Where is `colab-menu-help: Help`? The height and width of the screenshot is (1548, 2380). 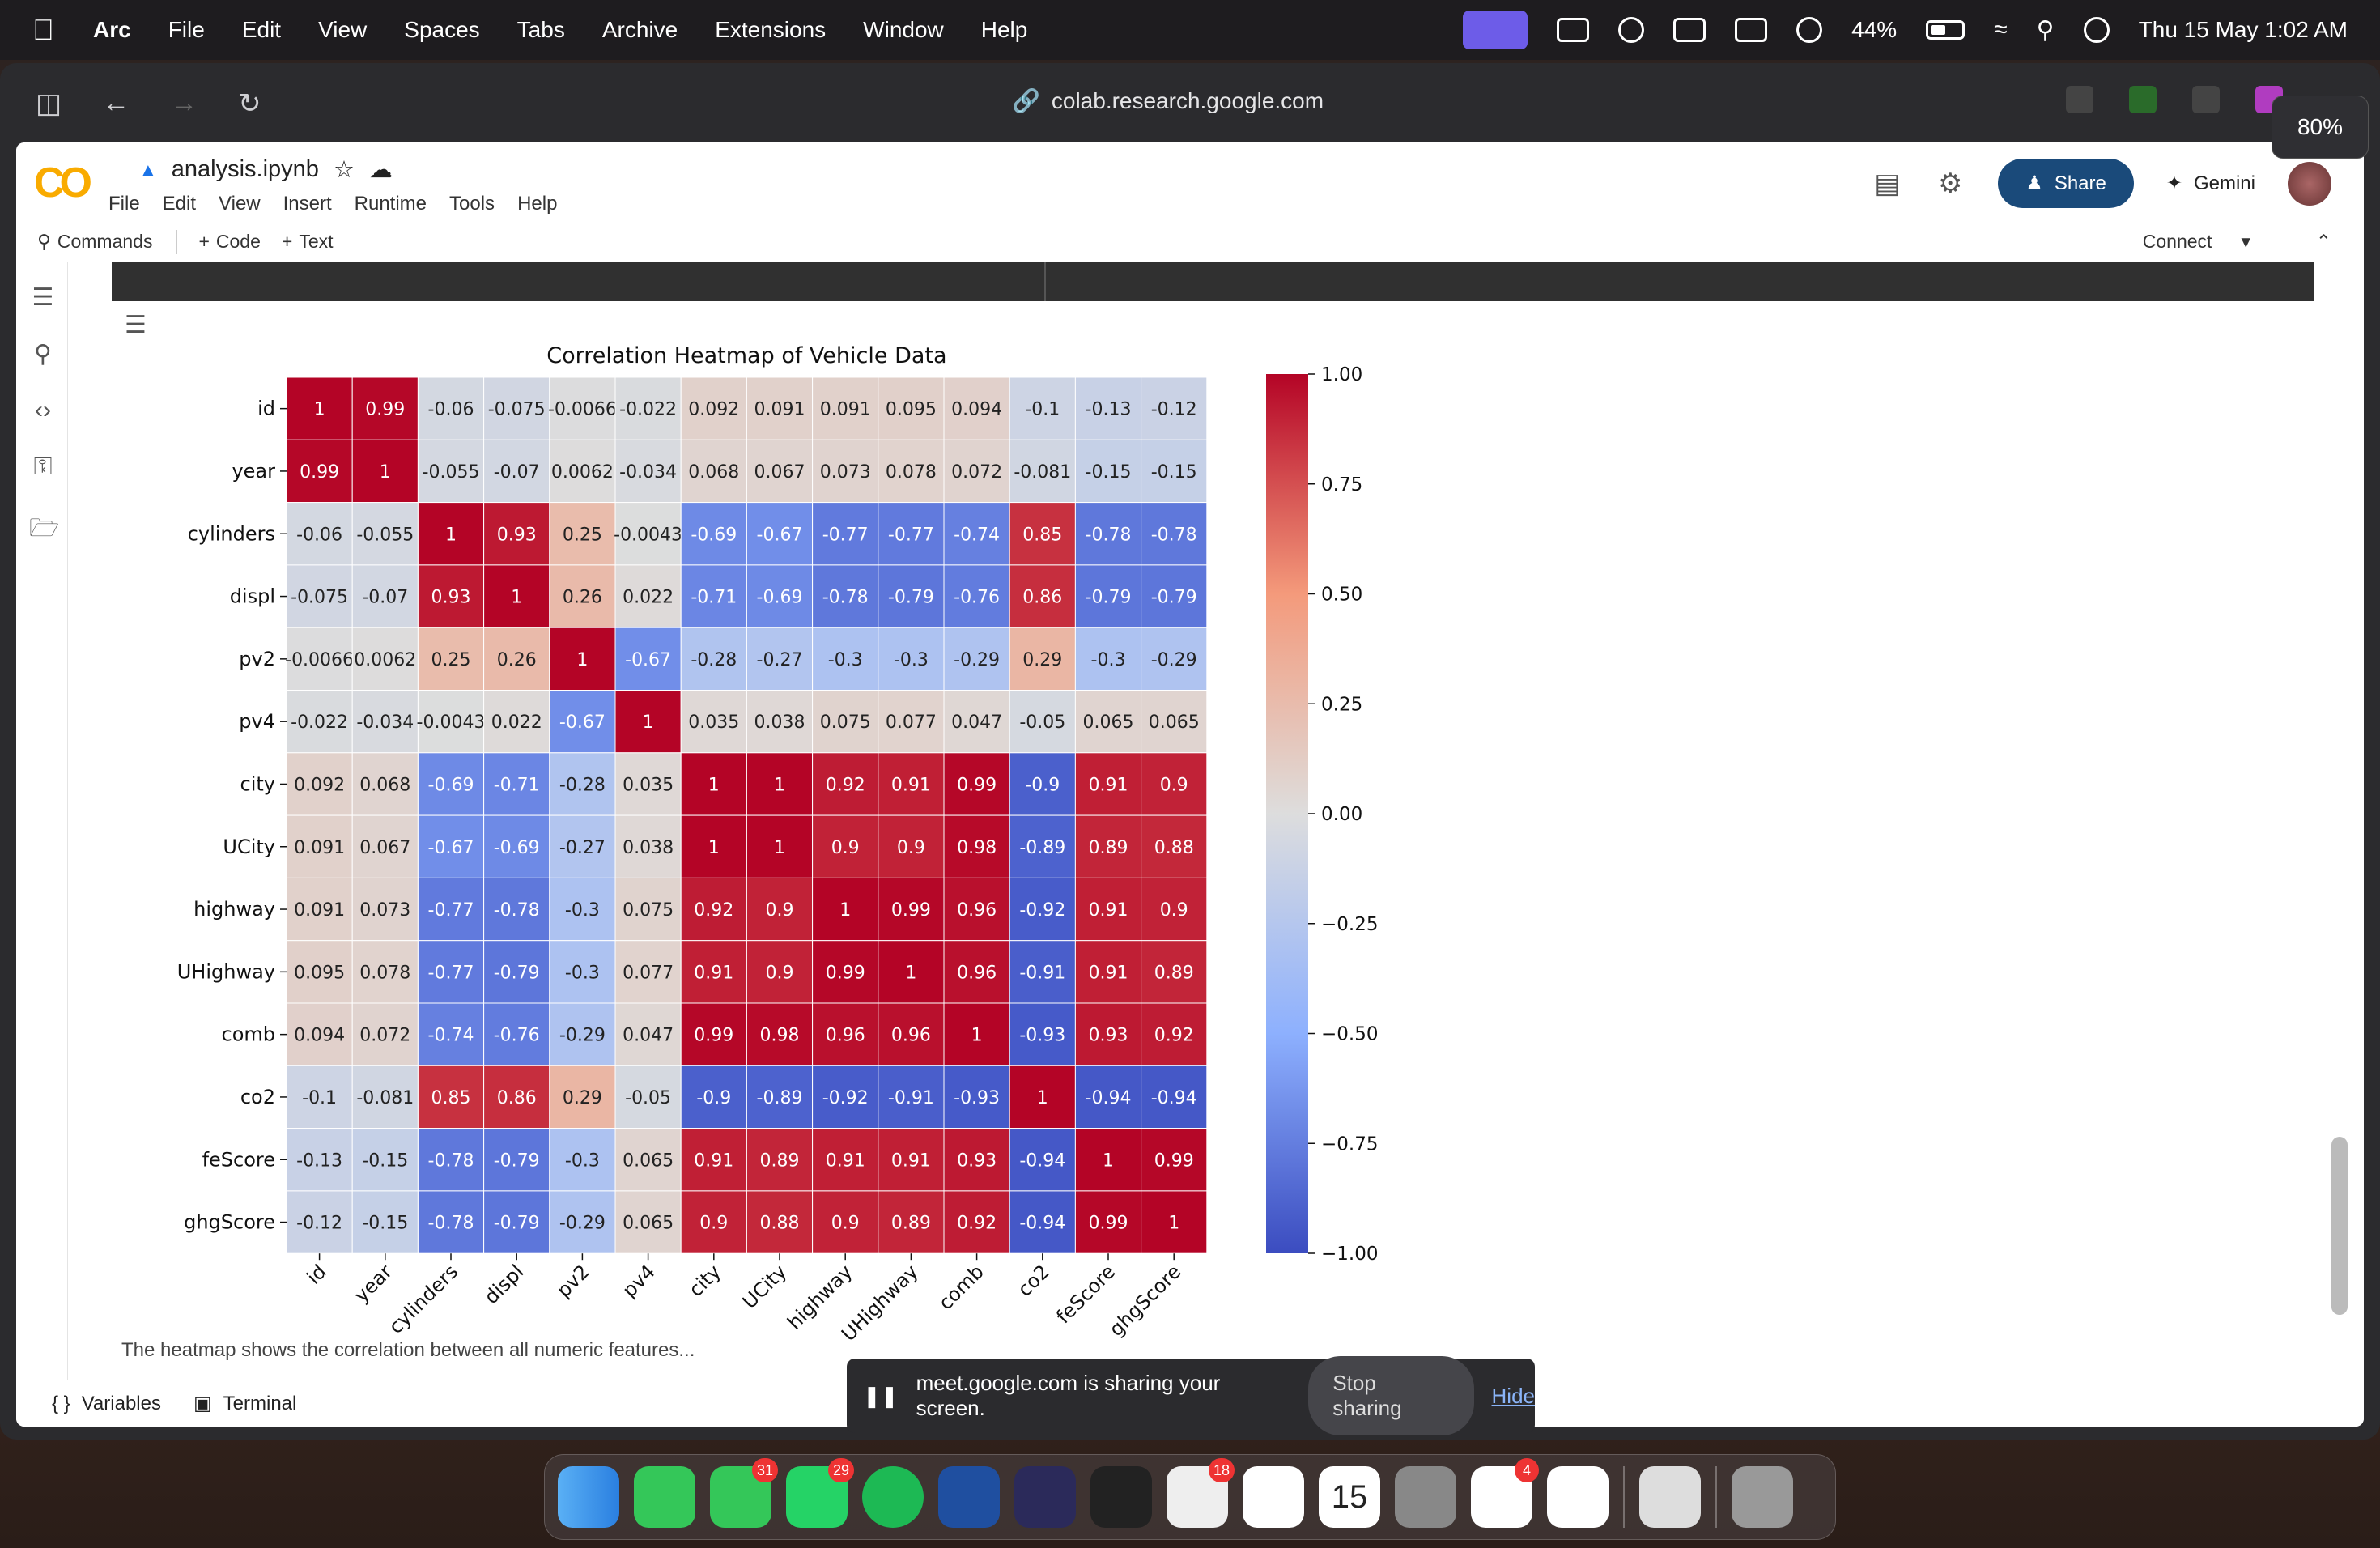
colab-menu-help: Help is located at coordinates (537, 204).